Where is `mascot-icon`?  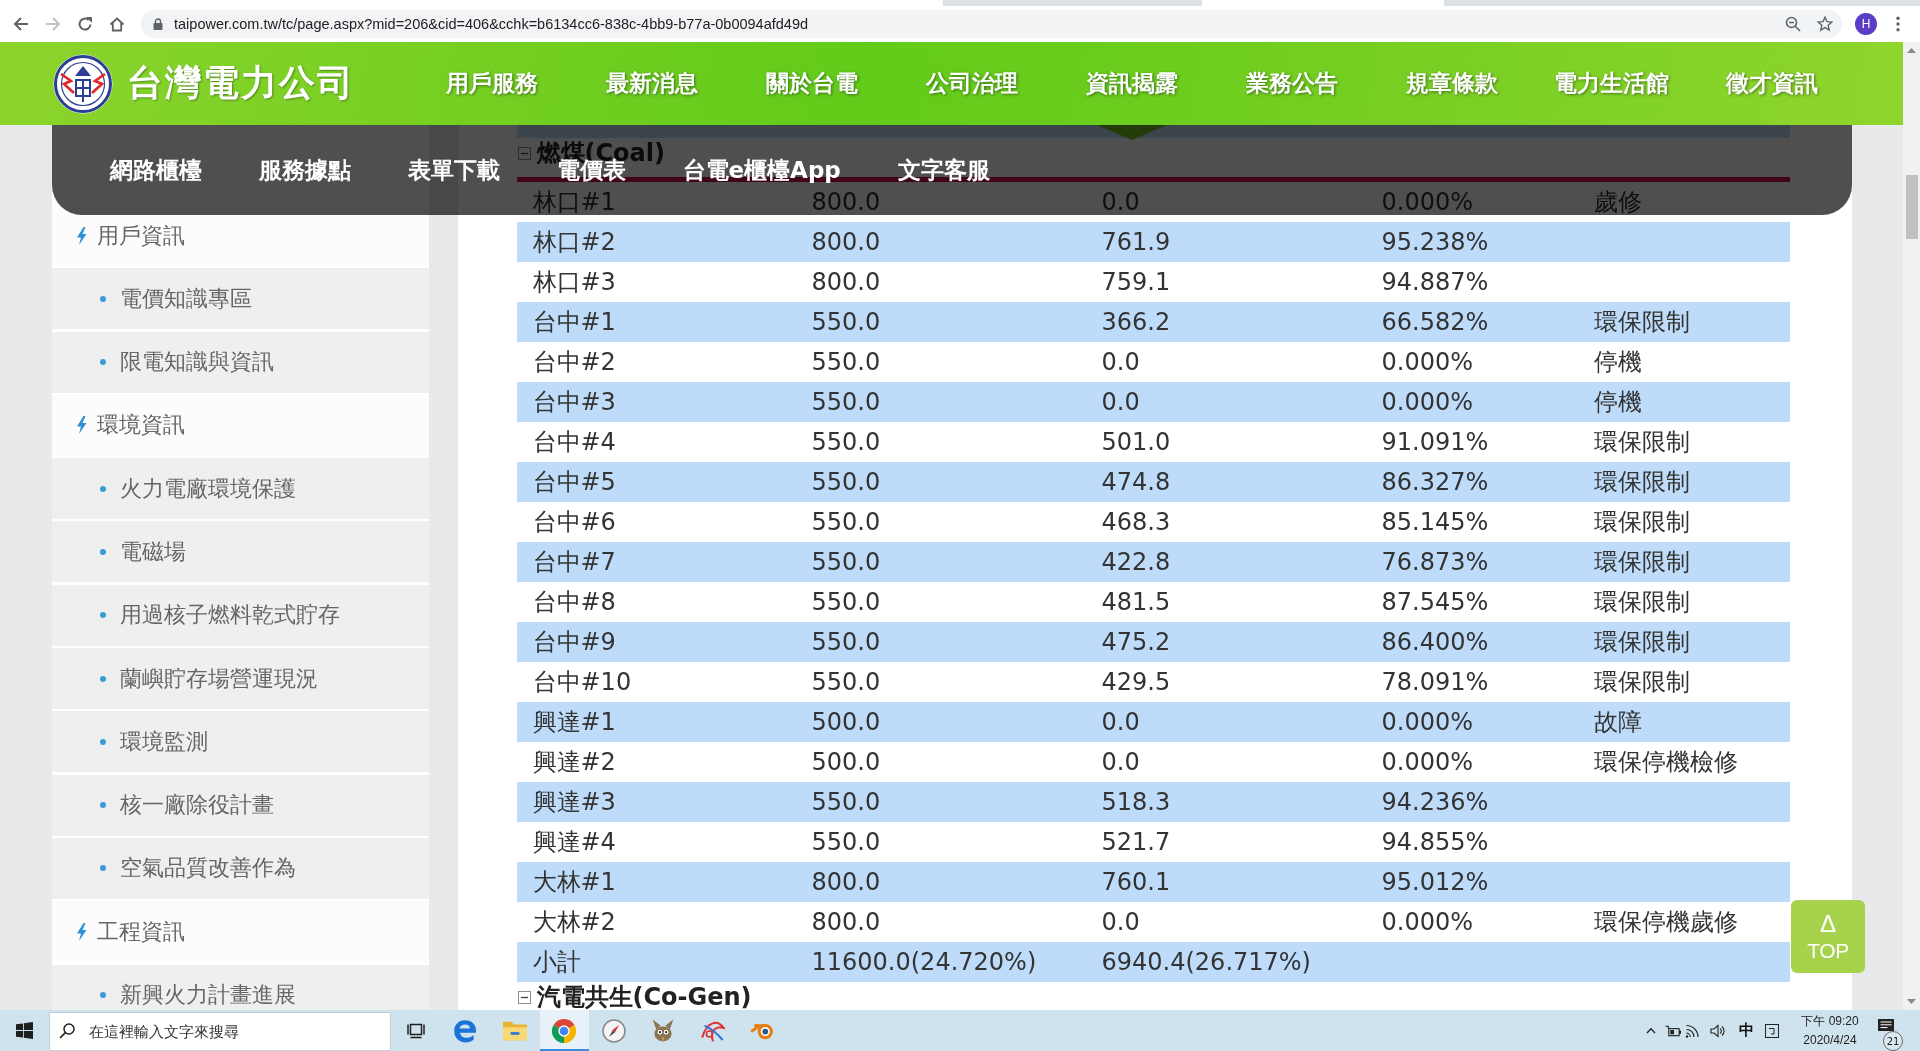
mascot-icon is located at coordinates (663, 1030).